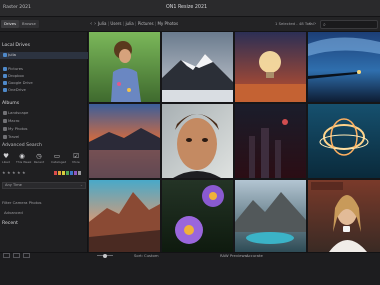 Image resolution: width=380 pixels, height=285 pixels. Describe the element at coordinates (44, 185) in the screenshot. I see `date-select: Any Time ⌄` at that location.